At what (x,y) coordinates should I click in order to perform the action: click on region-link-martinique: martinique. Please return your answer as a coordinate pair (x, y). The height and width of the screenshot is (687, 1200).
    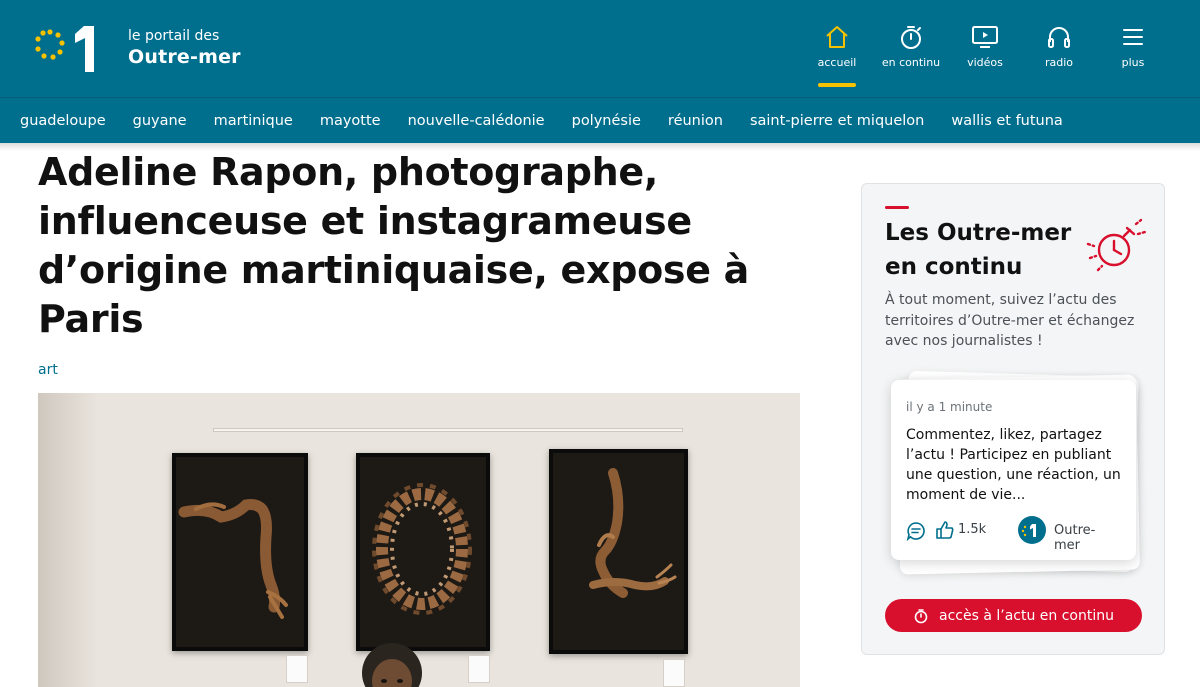
    Looking at the image, I should click on (253, 121).